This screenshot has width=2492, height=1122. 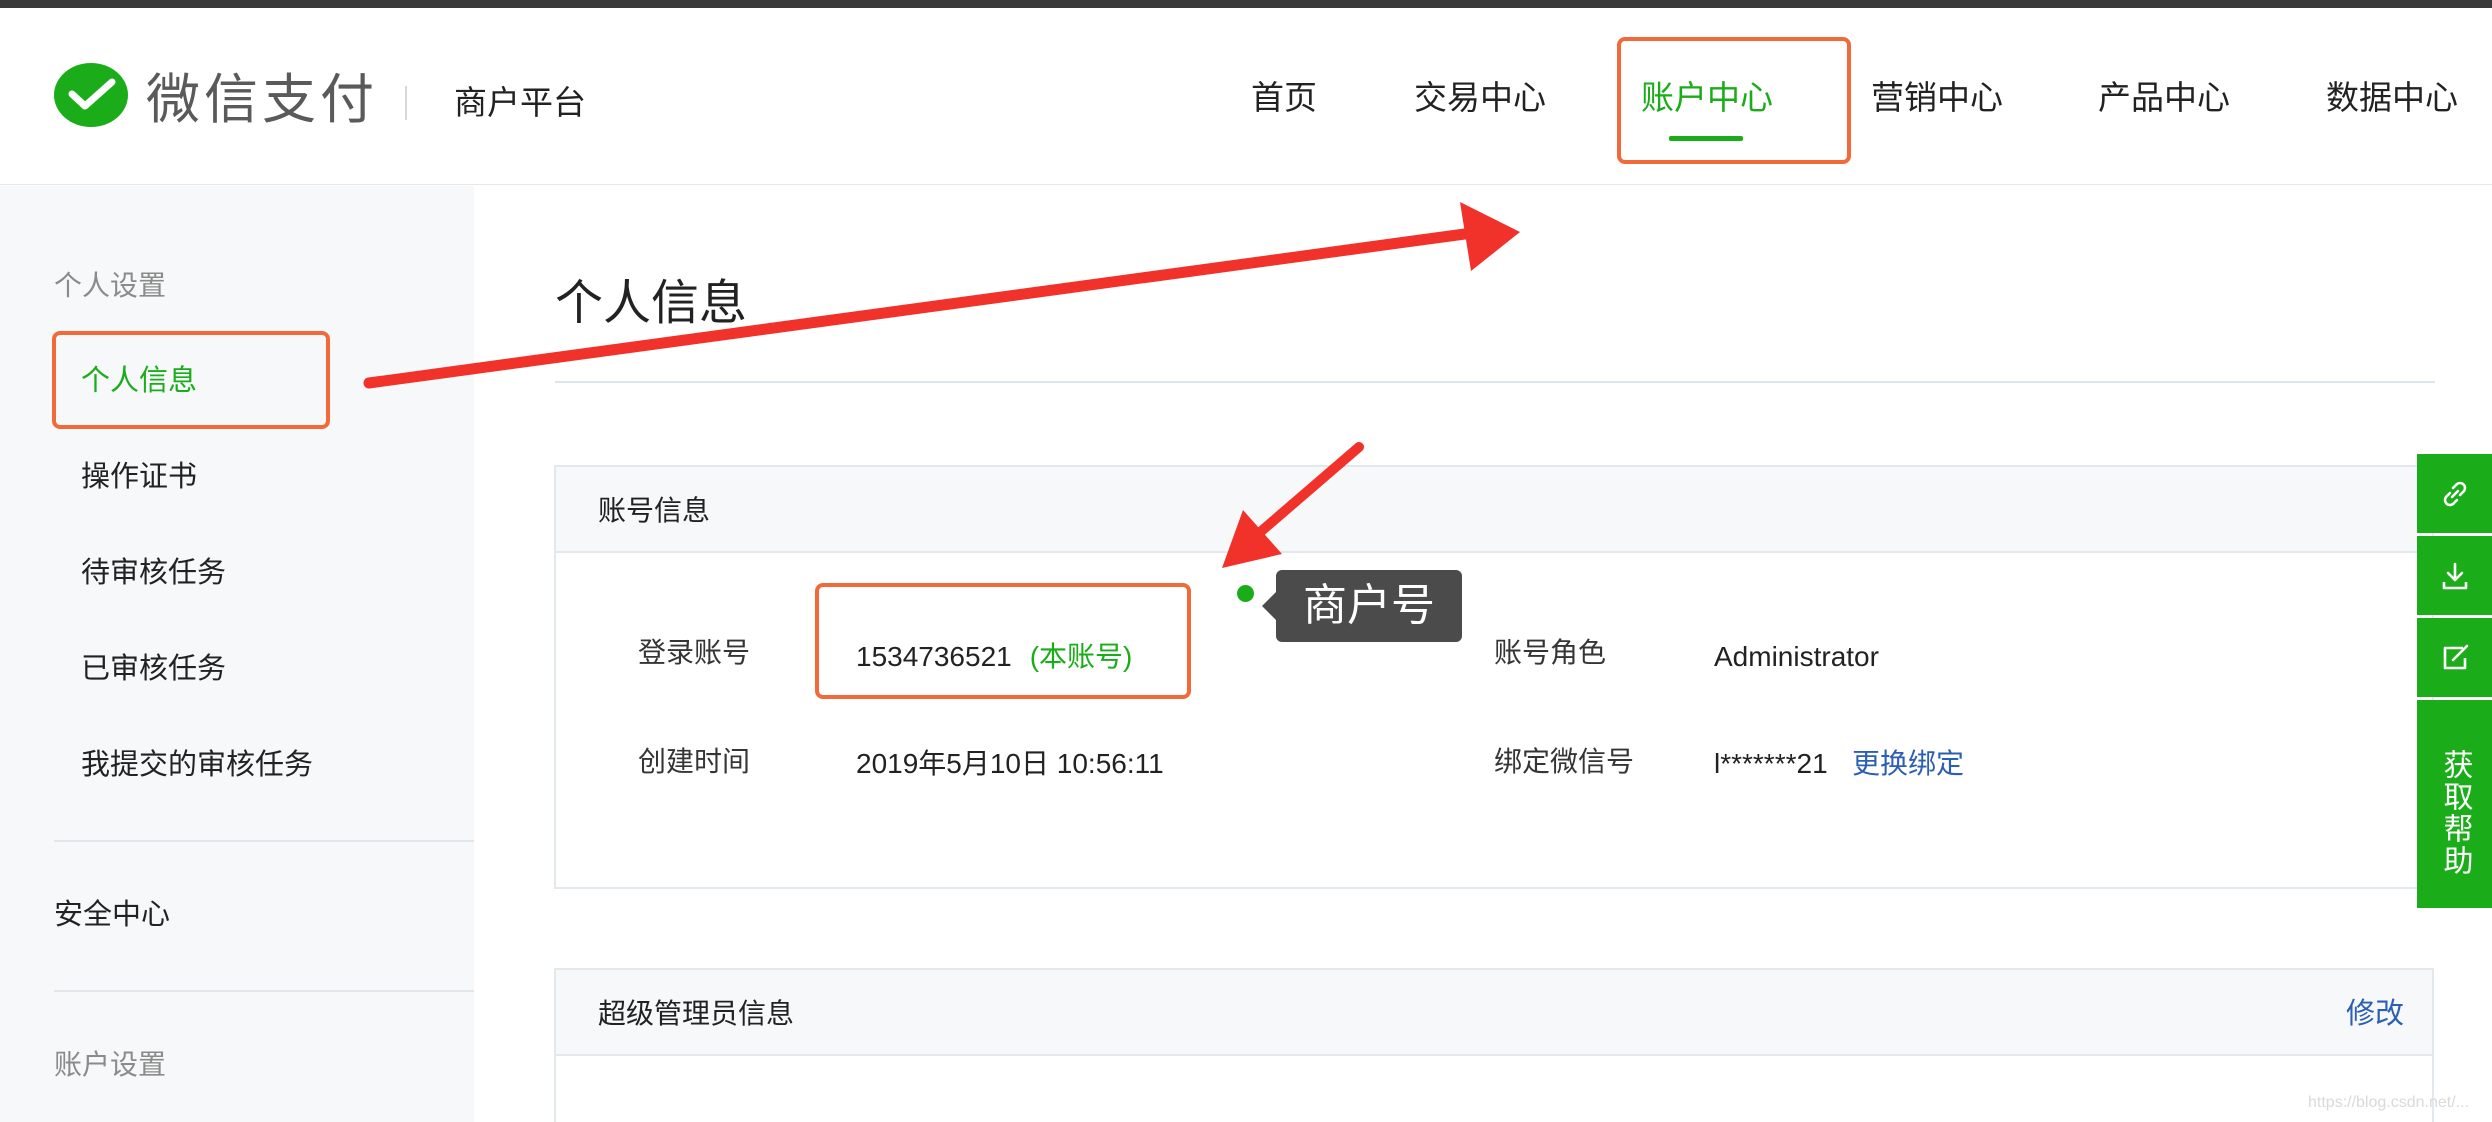 What do you see at coordinates (1495, 382) in the screenshot?
I see `title-divider` at bounding box center [1495, 382].